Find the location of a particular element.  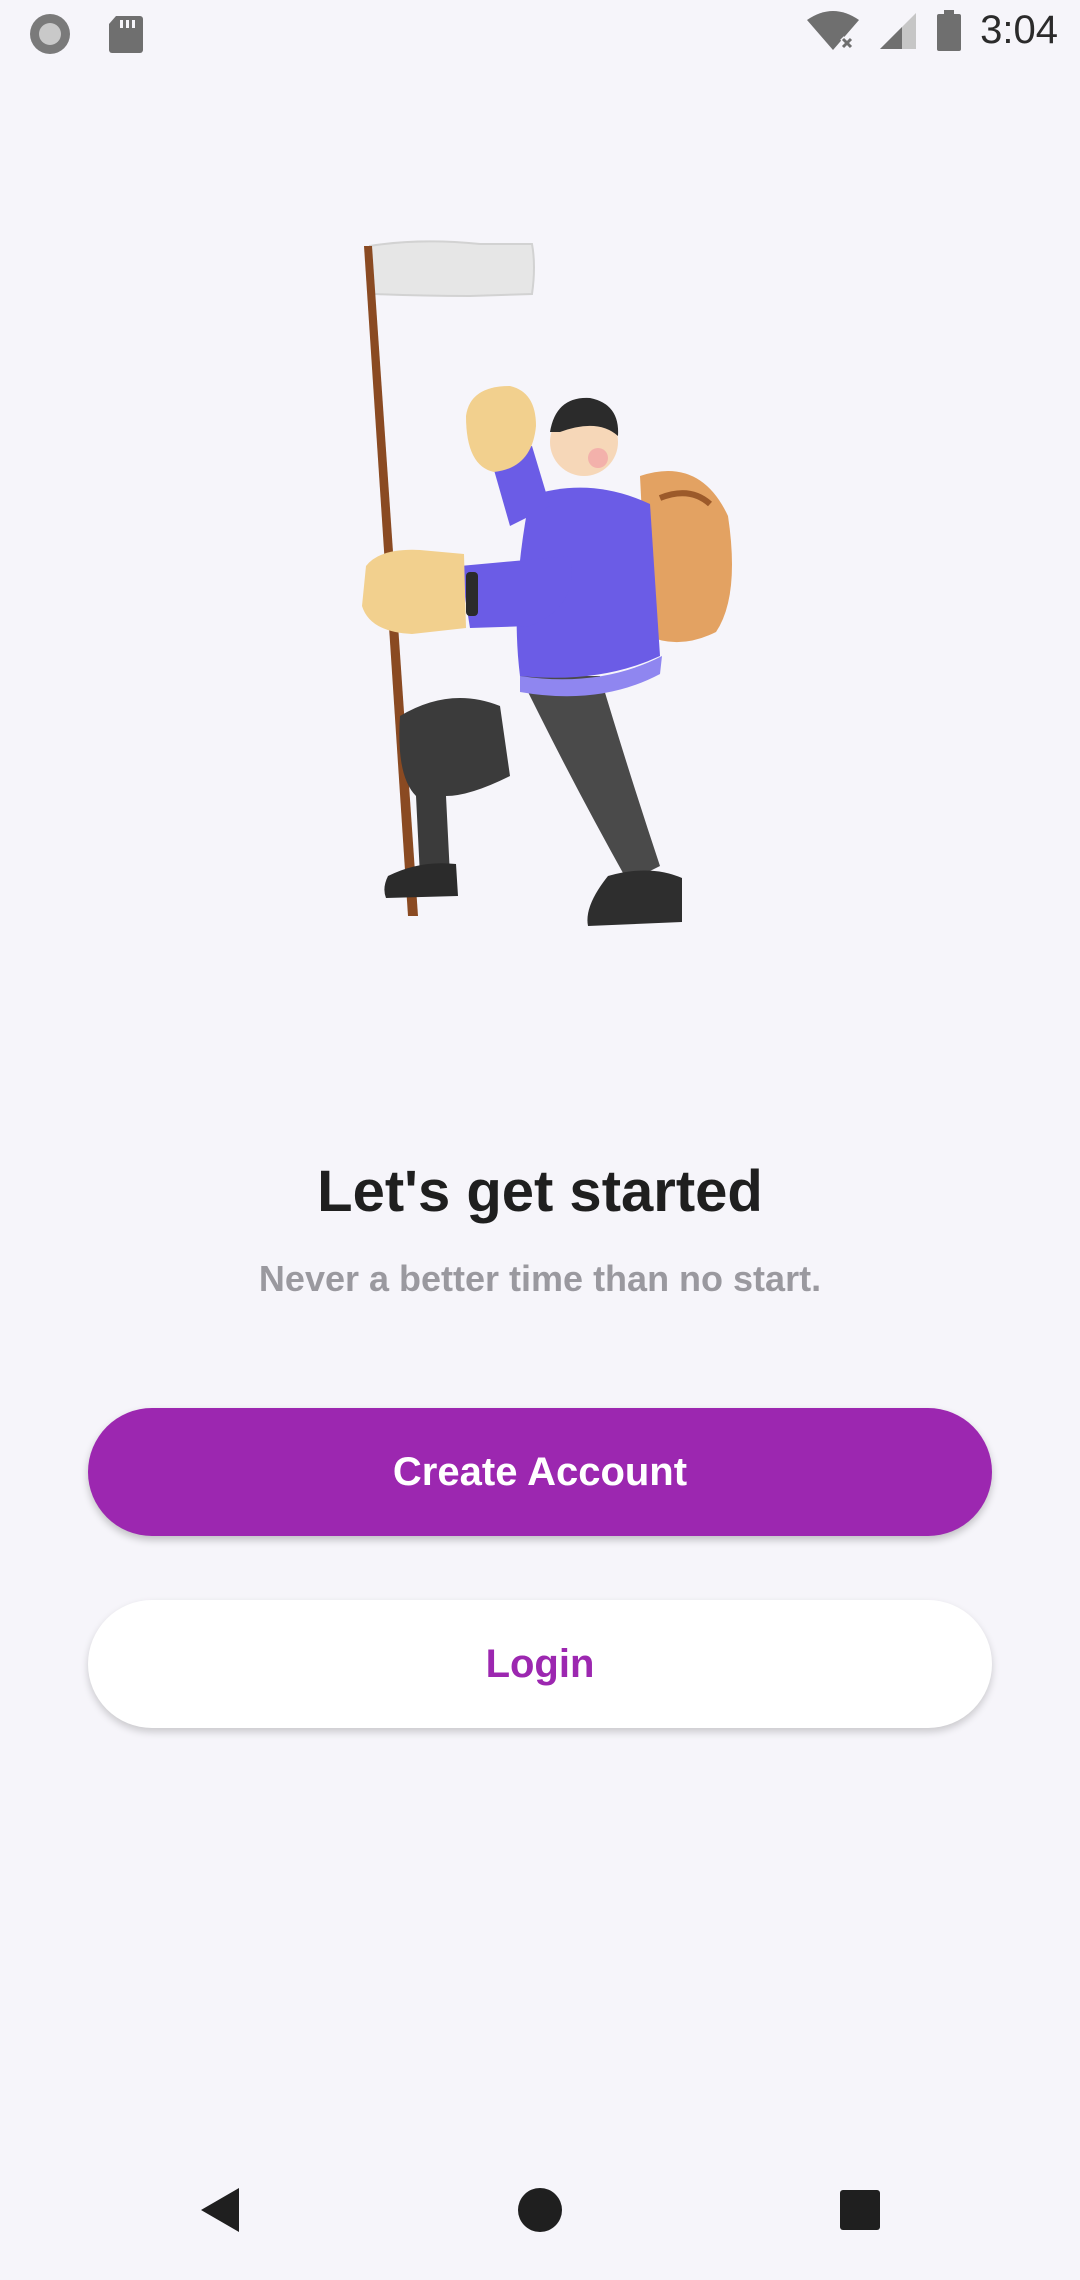

recents-icon is located at coordinates (860, 2210).